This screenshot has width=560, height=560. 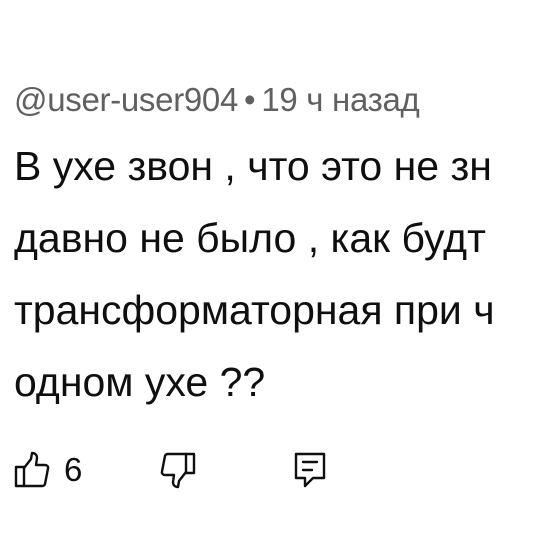 What do you see at coordinates (73, 469) in the screenshot?
I see `like-count: 6` at bounding box center [73, 469].